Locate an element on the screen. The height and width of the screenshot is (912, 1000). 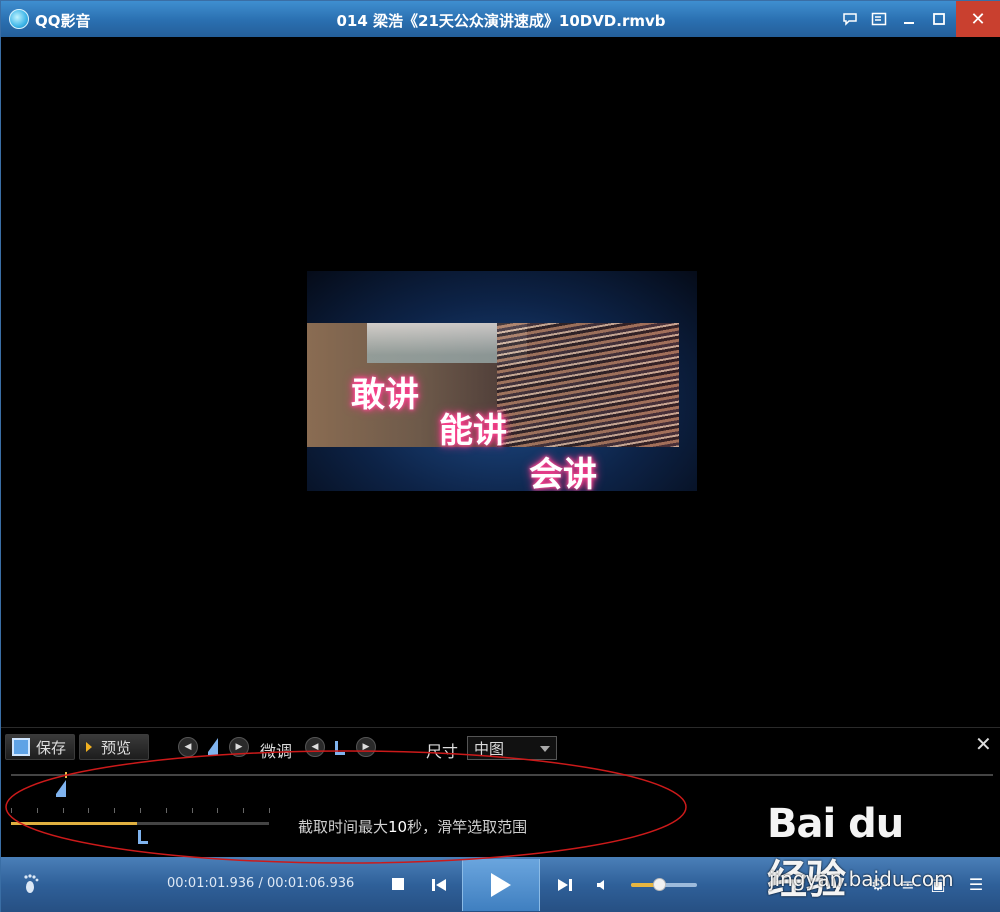
volume-icon is located at coordinates (603, 885).